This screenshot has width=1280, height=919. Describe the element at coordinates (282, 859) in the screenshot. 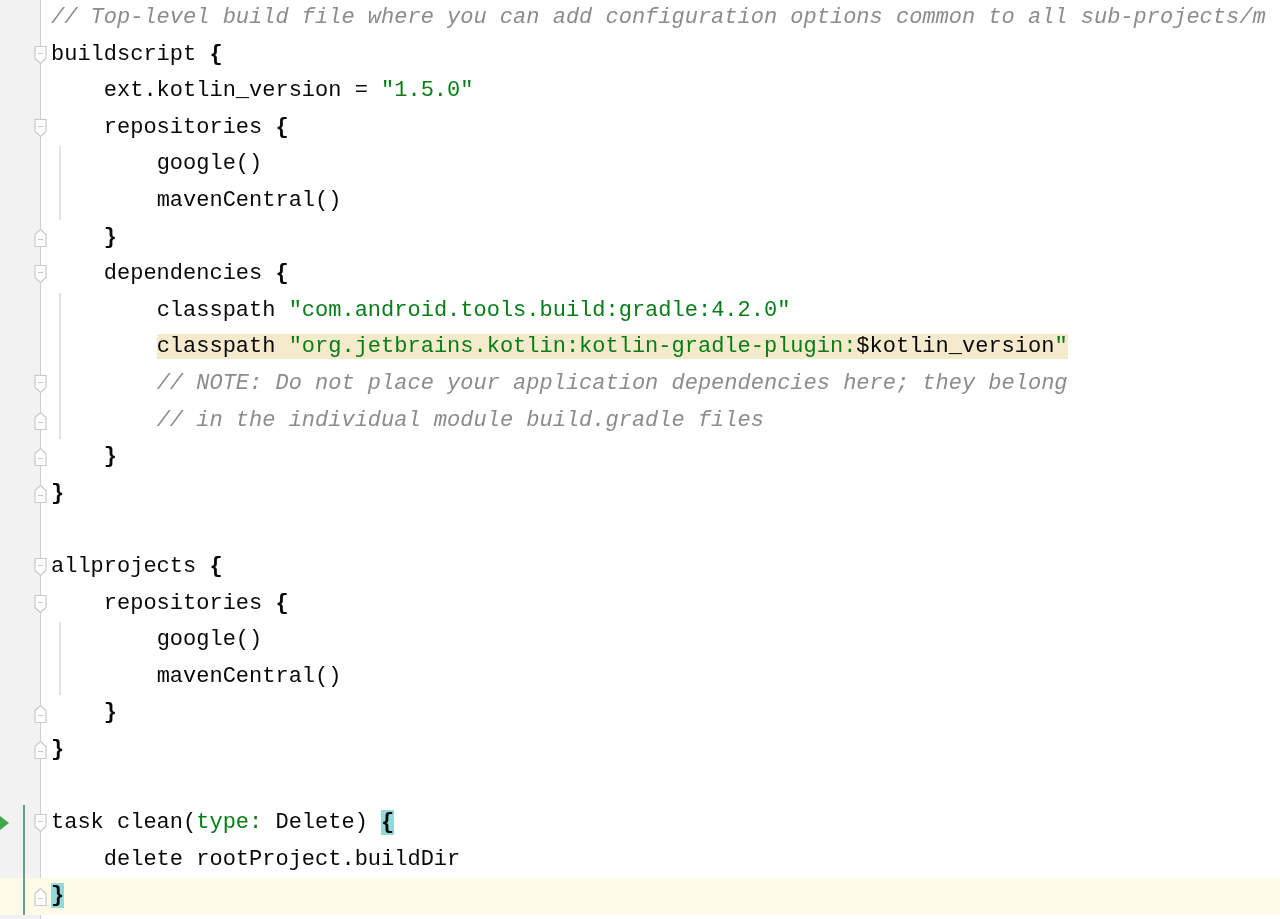

I see `code-line: delete rootProject.buildDir` at that location.